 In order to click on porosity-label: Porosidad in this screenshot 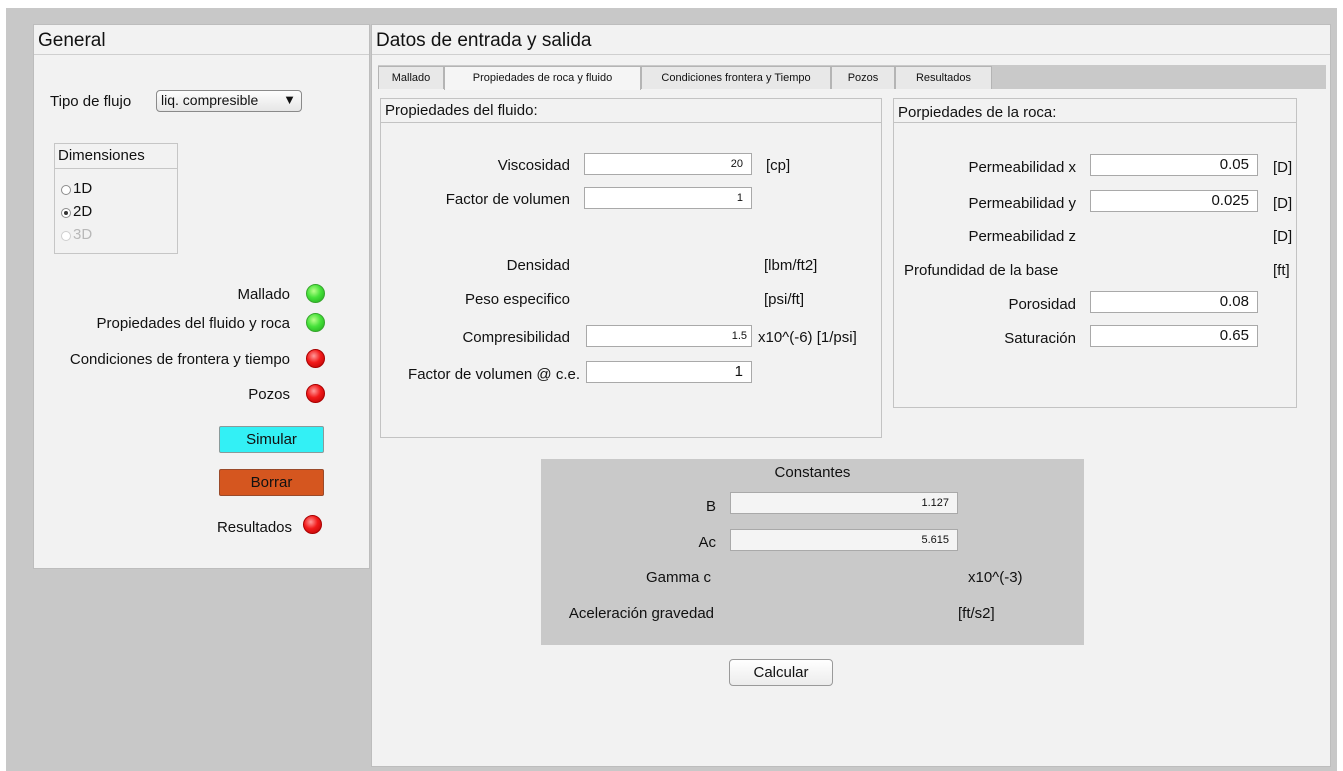, I will do `click(1042, 304)`.